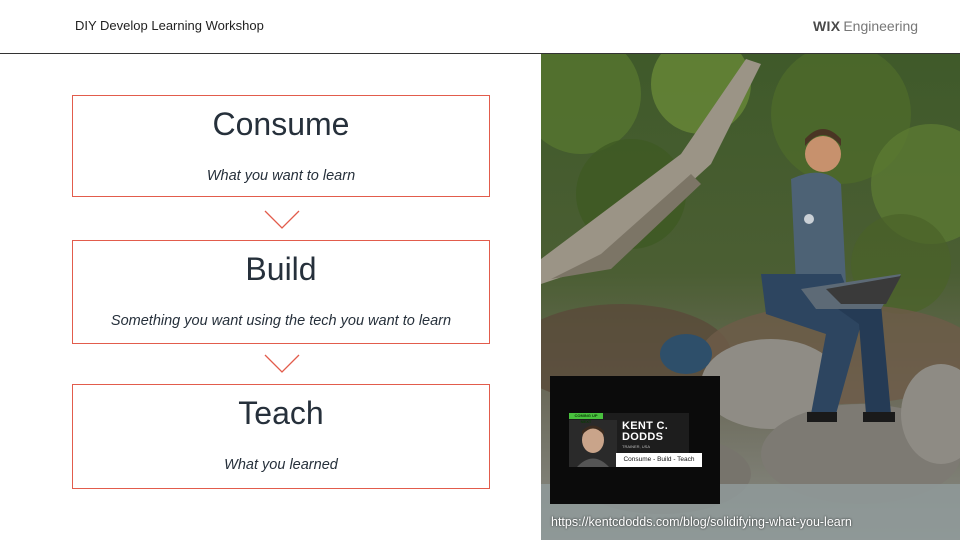 This screenshot has width=960, height=540. What do you see at coordinates (281, 465) in the screenshot?
I see `step-subtitle: What you learned` at bounding box center [281, 465].